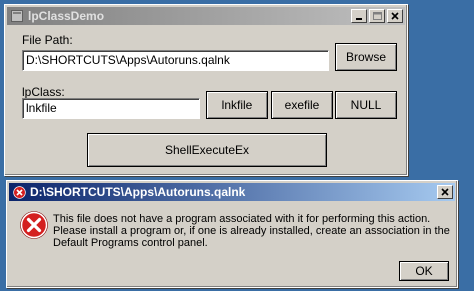 The height and width of the screenshot is (291, 474). What do you see at coordinates (17, 16) in the screenshot?
I see `app-icon` at bounding box center [17, 16].